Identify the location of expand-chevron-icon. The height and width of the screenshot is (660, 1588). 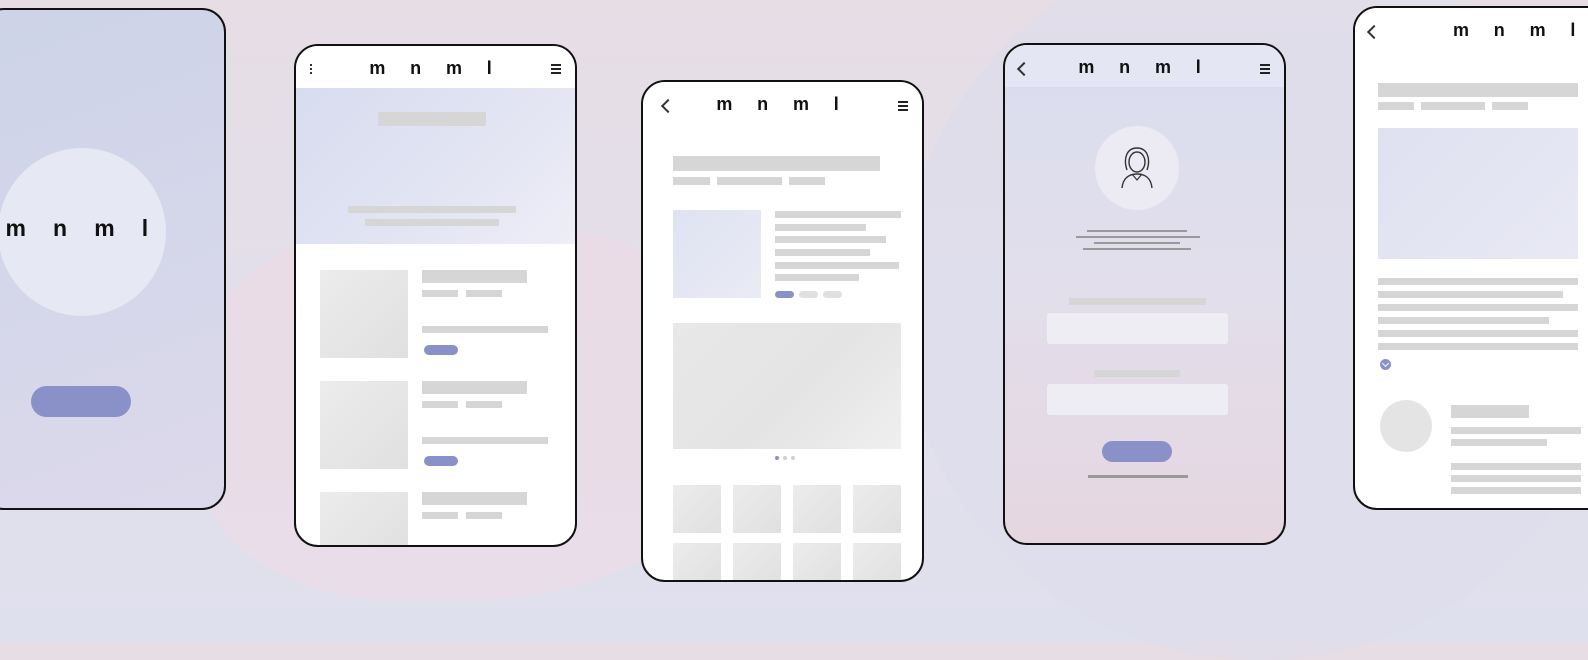
(1385, 364).